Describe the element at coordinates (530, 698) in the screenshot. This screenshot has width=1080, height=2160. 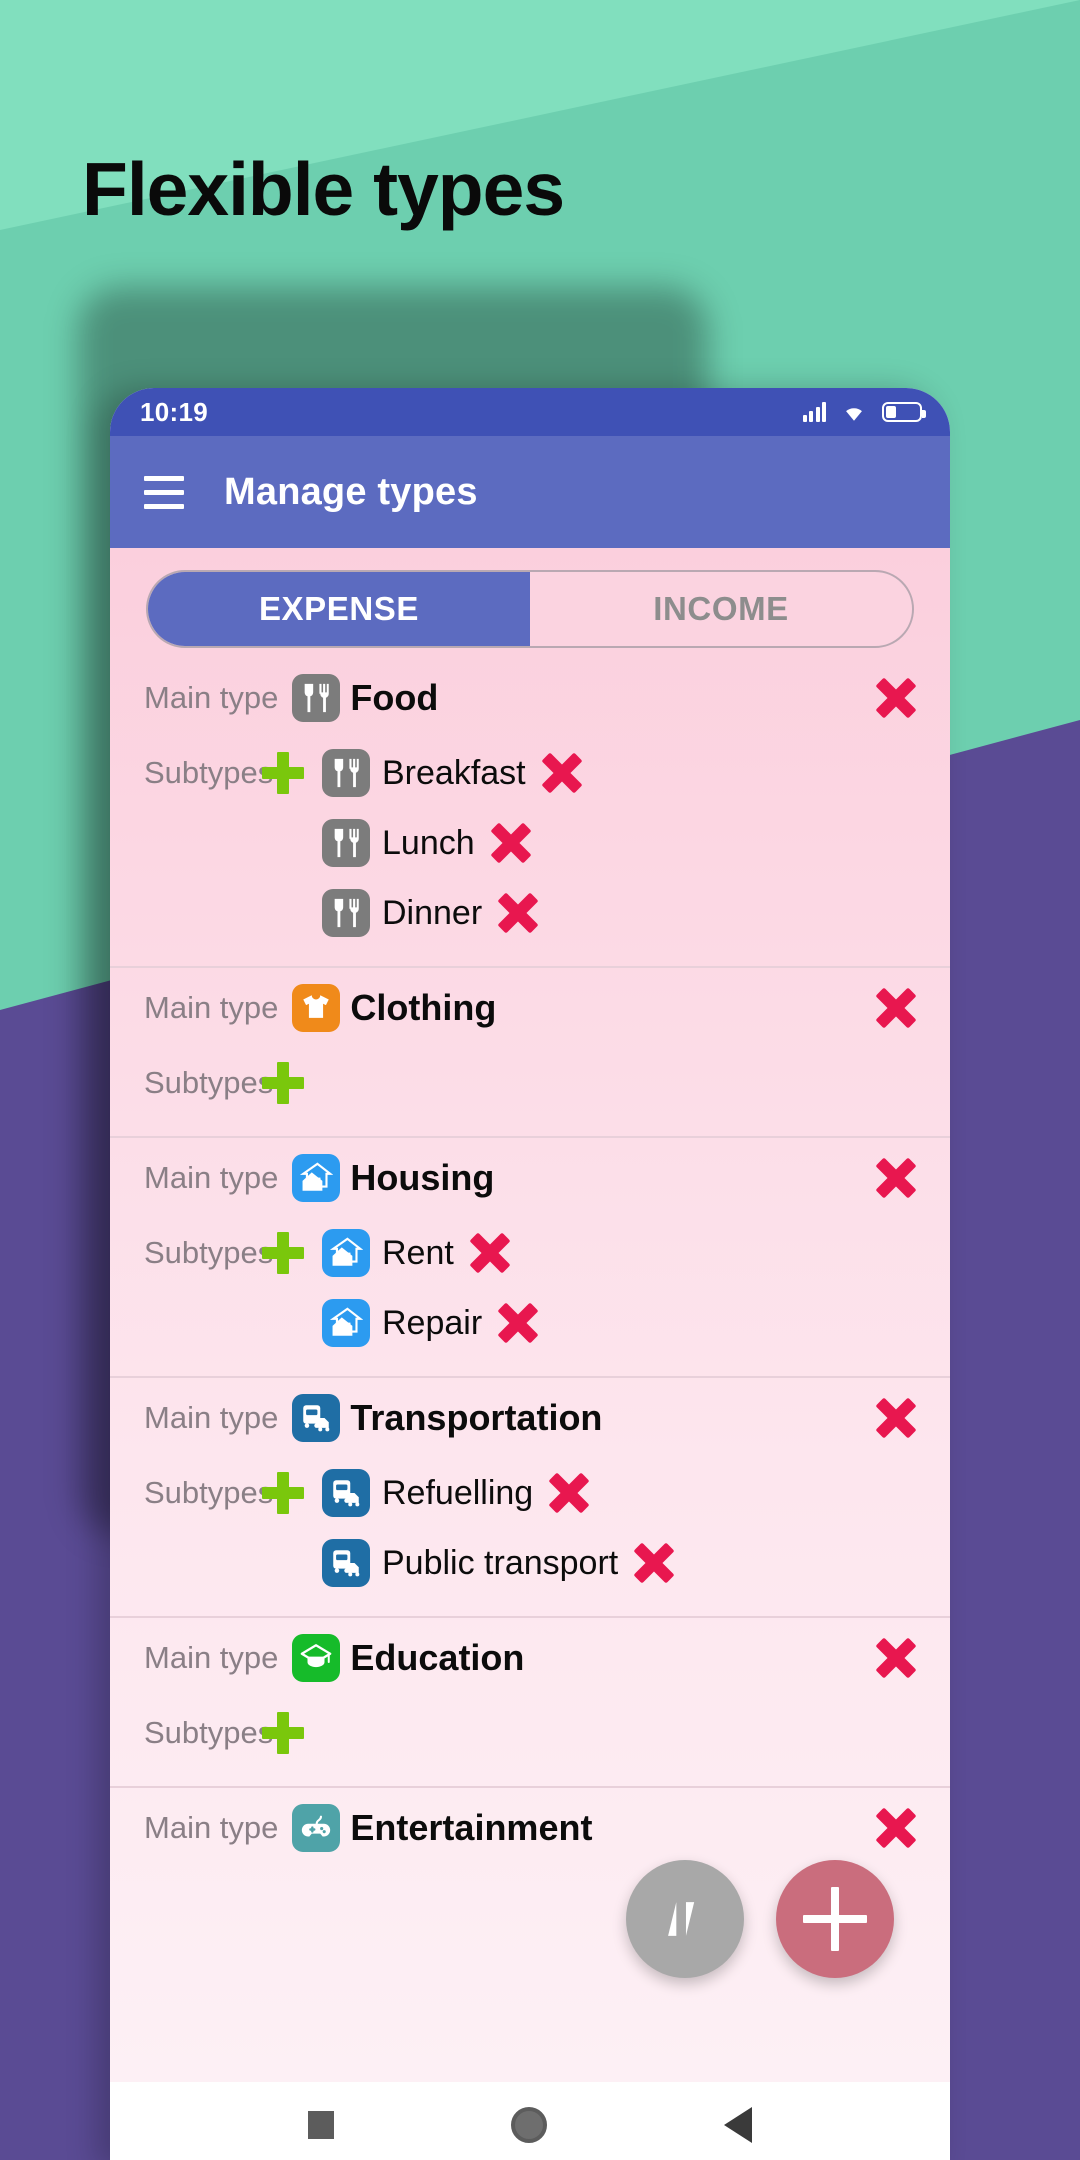
I see `main-type-row: Main type Food` at that location.